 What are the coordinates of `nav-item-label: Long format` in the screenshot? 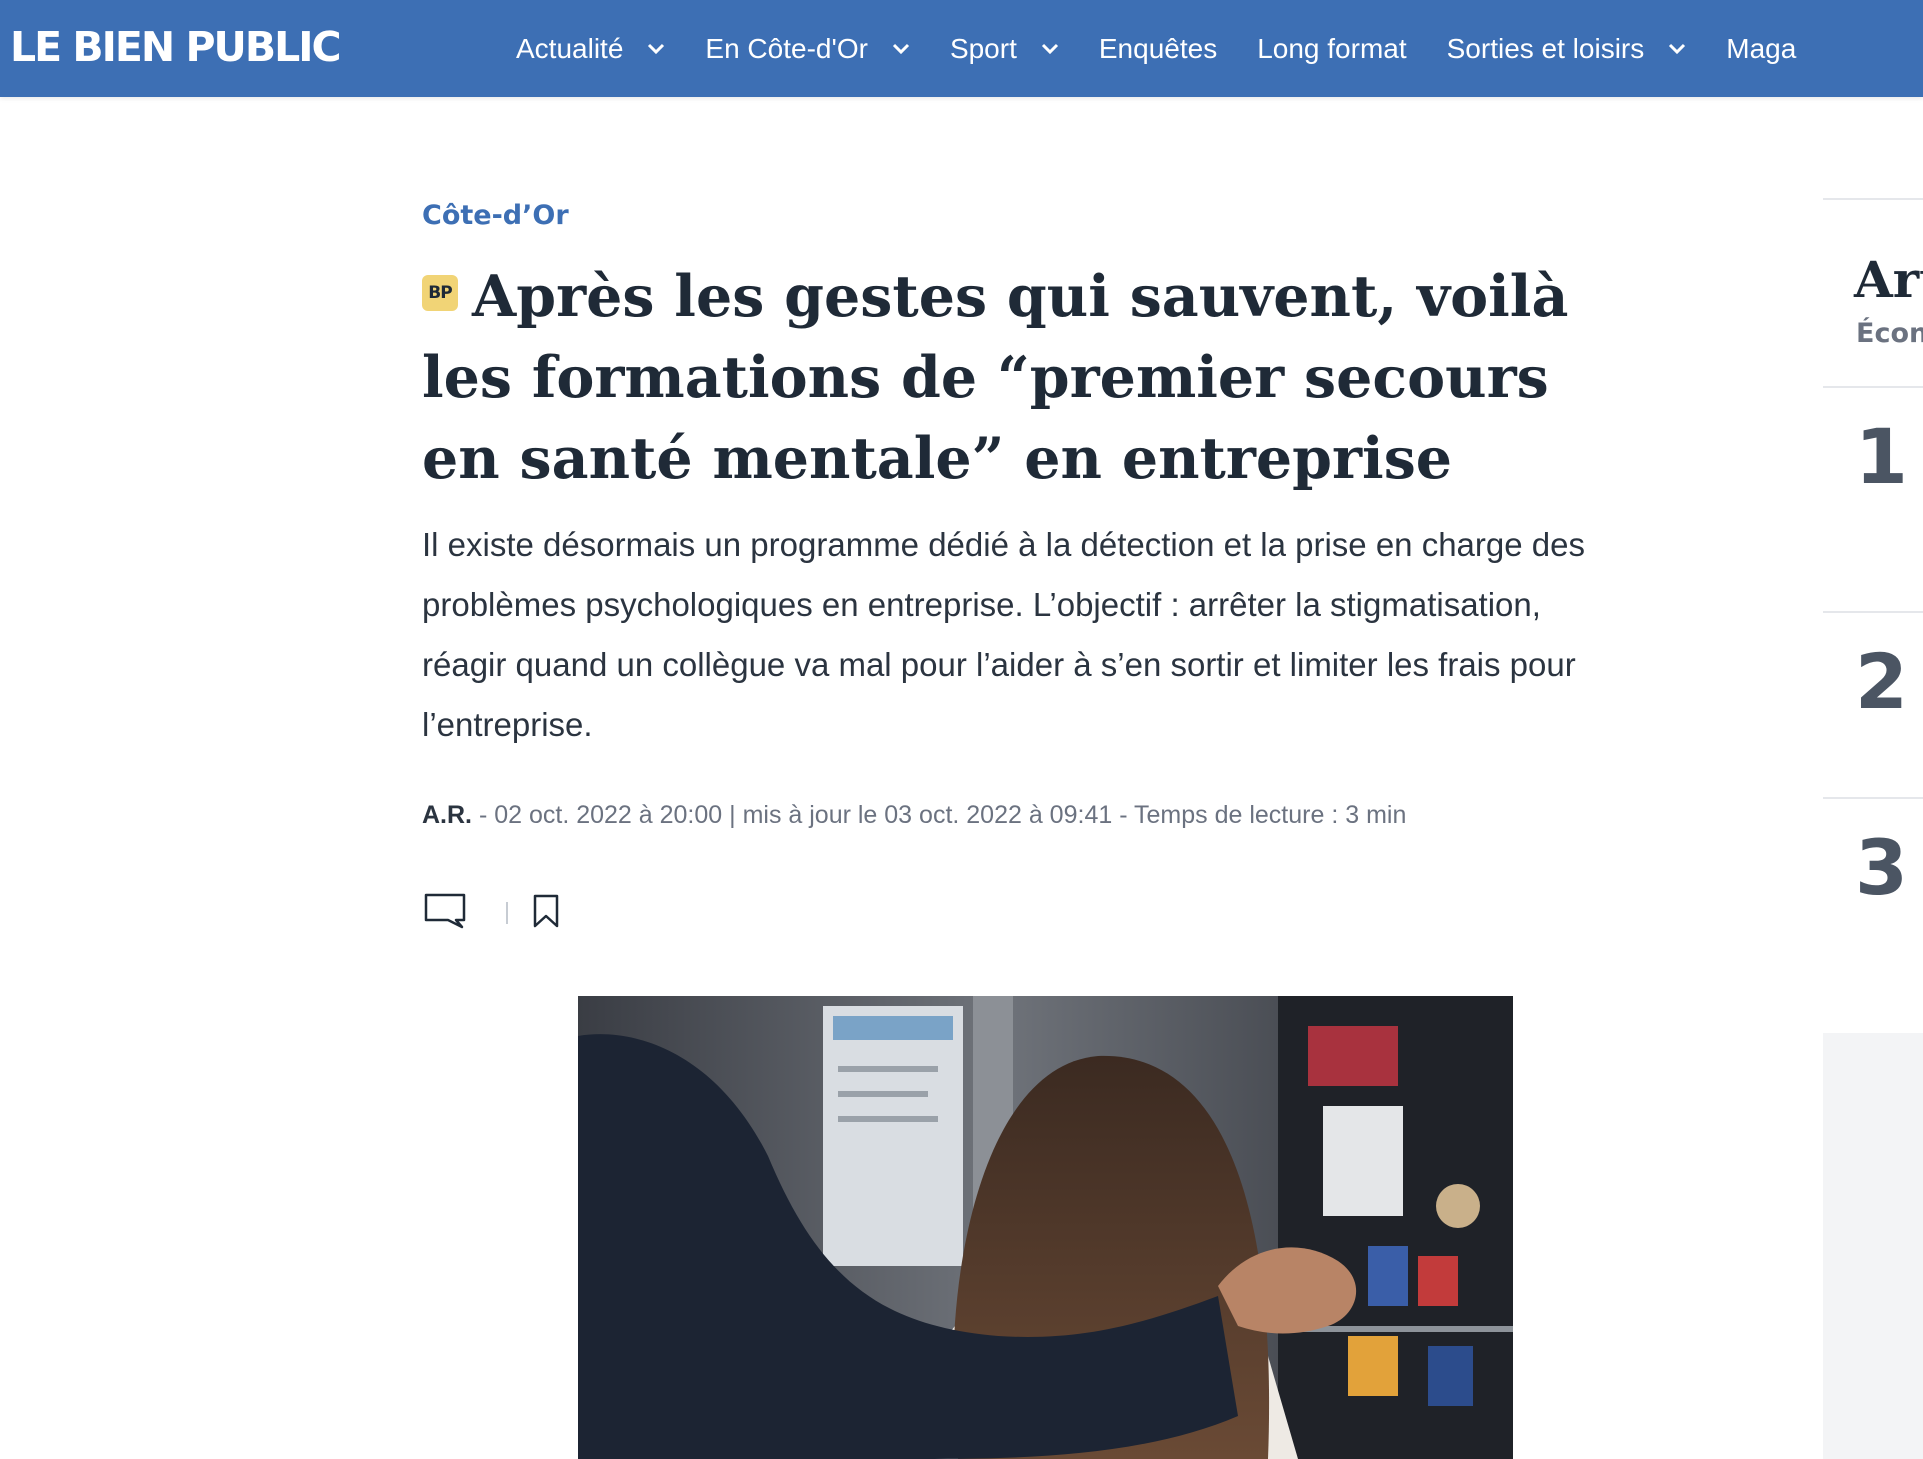 It's located at (1332, 48).